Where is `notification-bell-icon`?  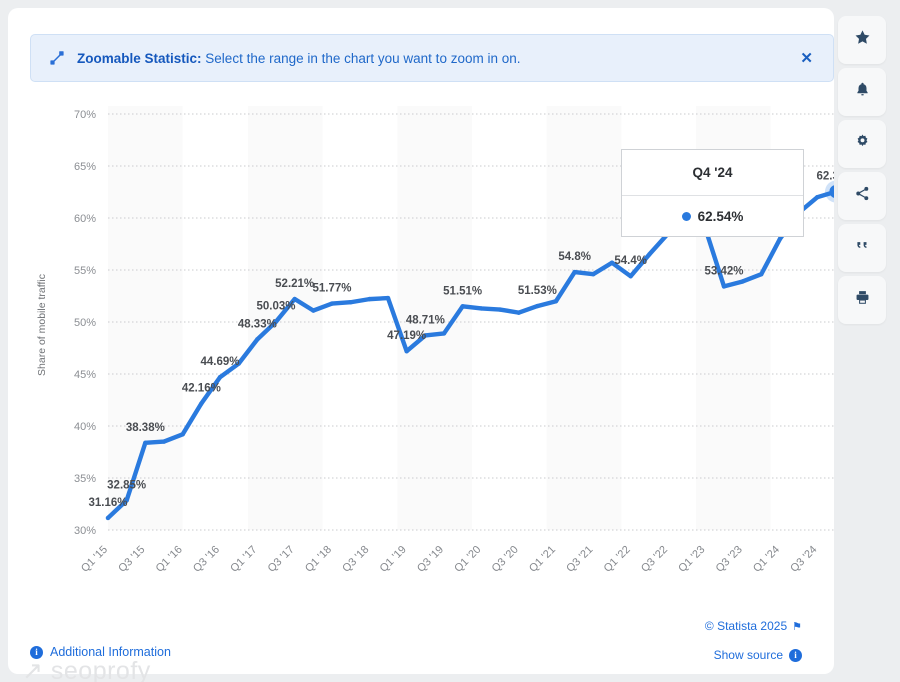
notification-bell-icon is located at coordinates (862, 92).